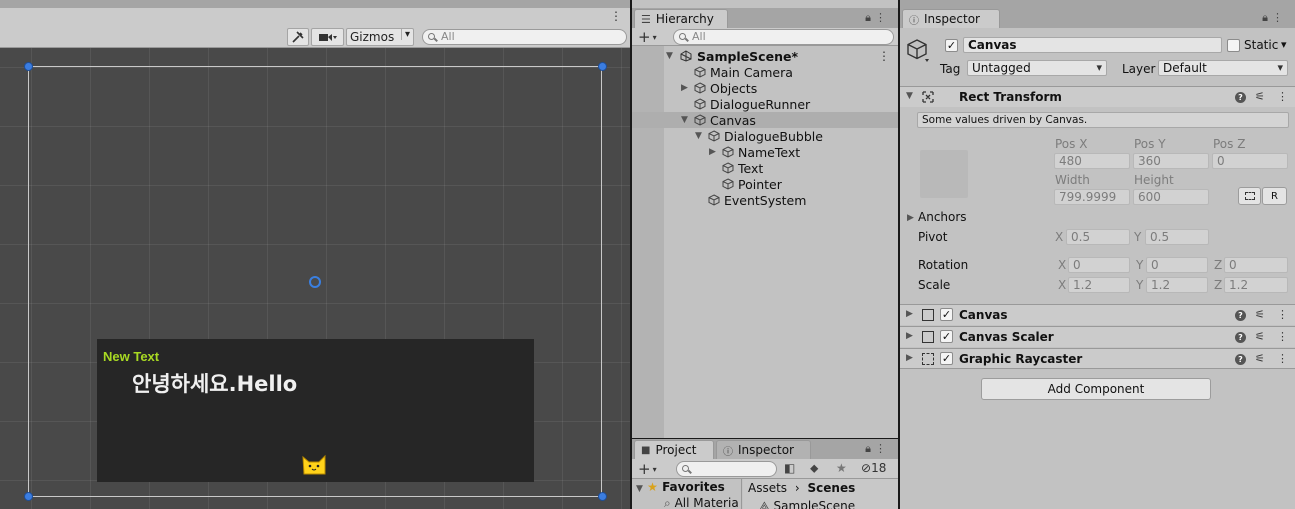 This screenshot has height=509, width=1295. Describe the element at coordinates (765, 200) in the screenshot. I see `hierarchy-item-event-system: EventSystem` at that location.